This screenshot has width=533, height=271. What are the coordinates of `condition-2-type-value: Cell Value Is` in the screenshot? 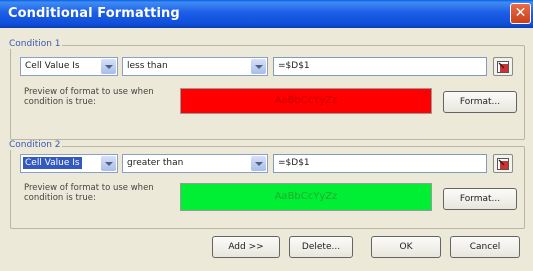 It's located at (52, 163).